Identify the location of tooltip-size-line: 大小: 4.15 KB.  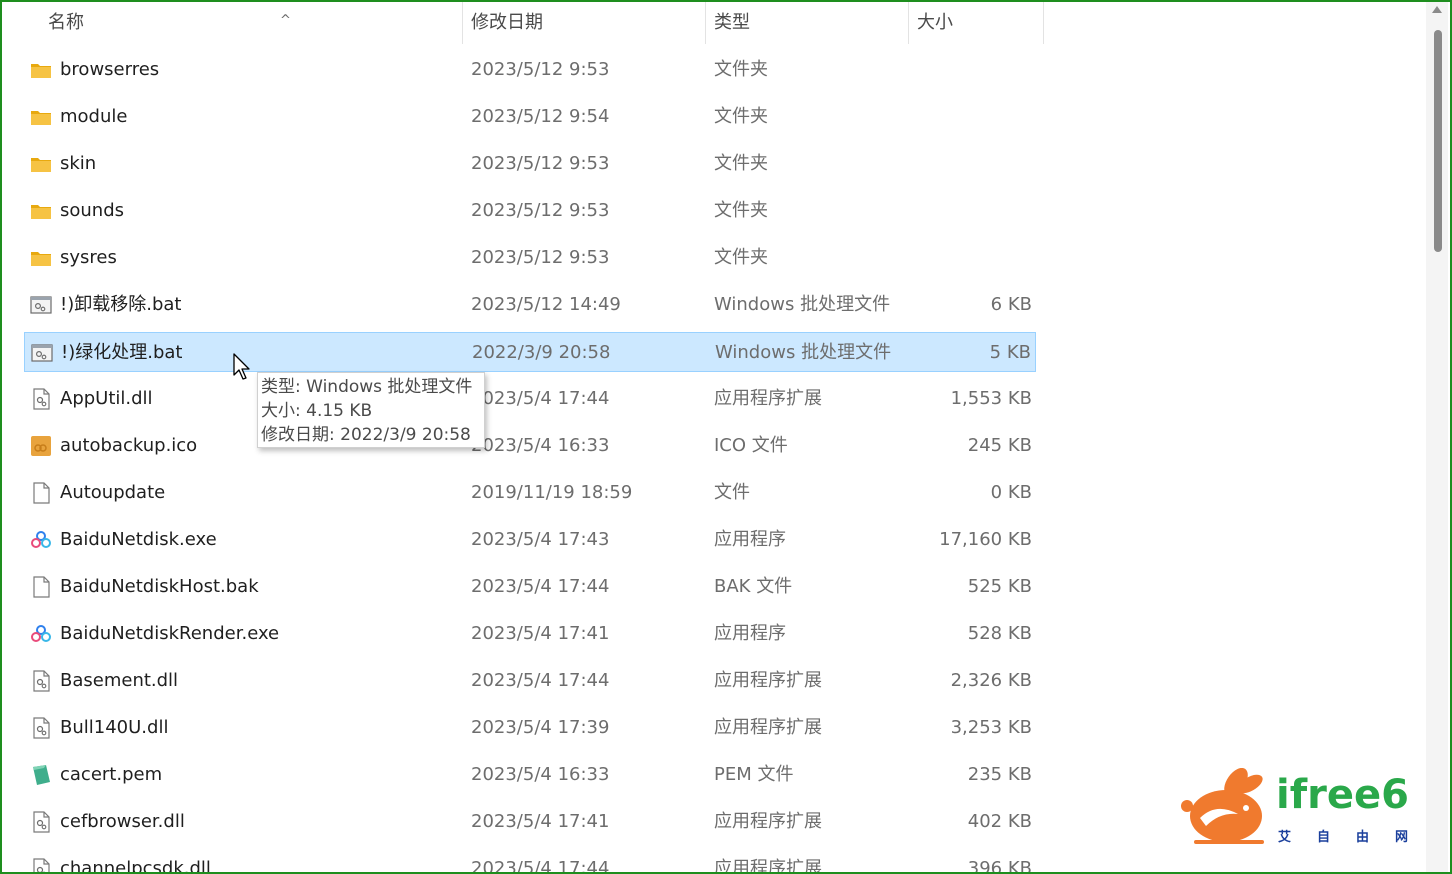
(317, 411).